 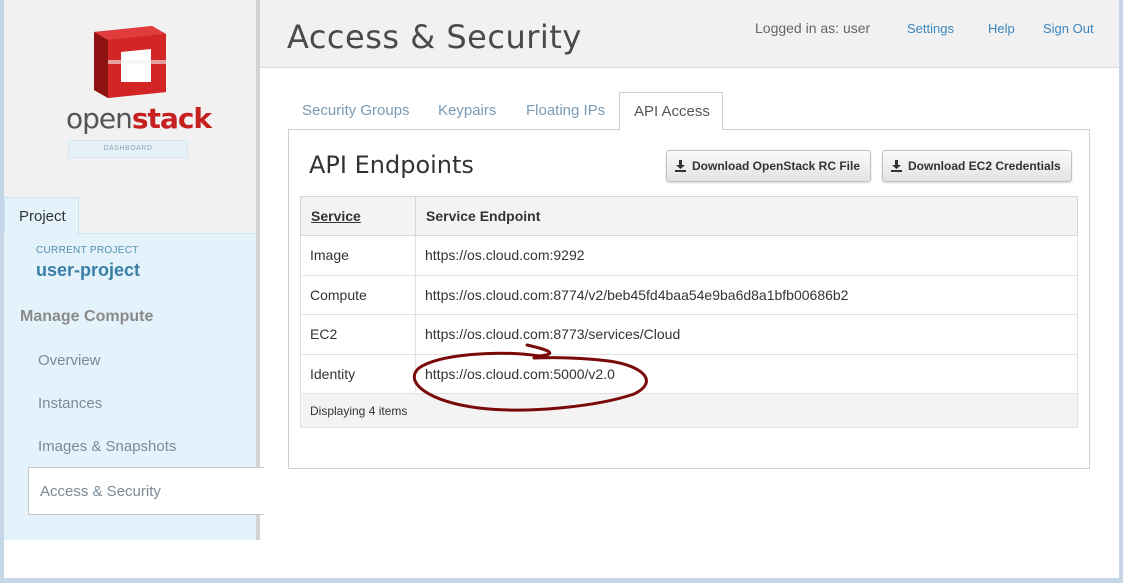 I want to click on sidebar-item-access-security: Access & Security, so click(x=146, y=491).